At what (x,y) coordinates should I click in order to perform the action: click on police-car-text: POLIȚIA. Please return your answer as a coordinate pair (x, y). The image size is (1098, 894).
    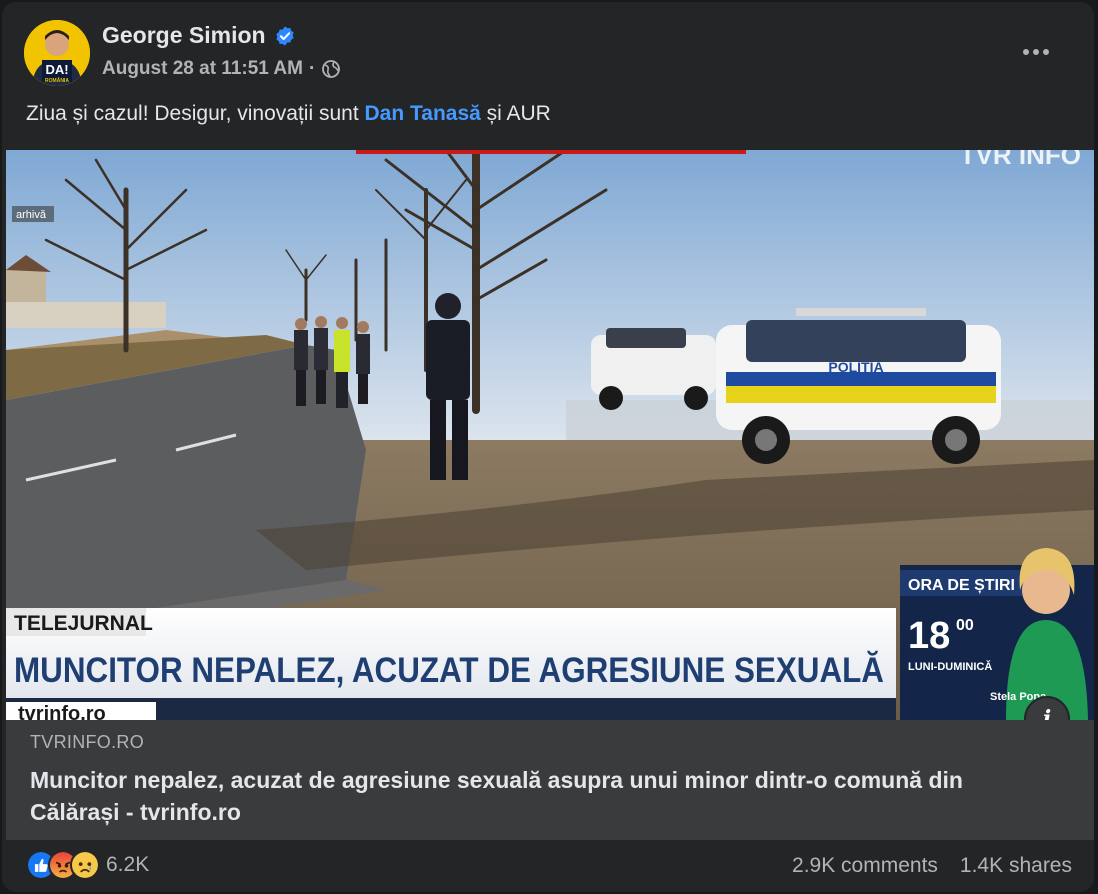
    Looking at the image, I should click on (855, 367).